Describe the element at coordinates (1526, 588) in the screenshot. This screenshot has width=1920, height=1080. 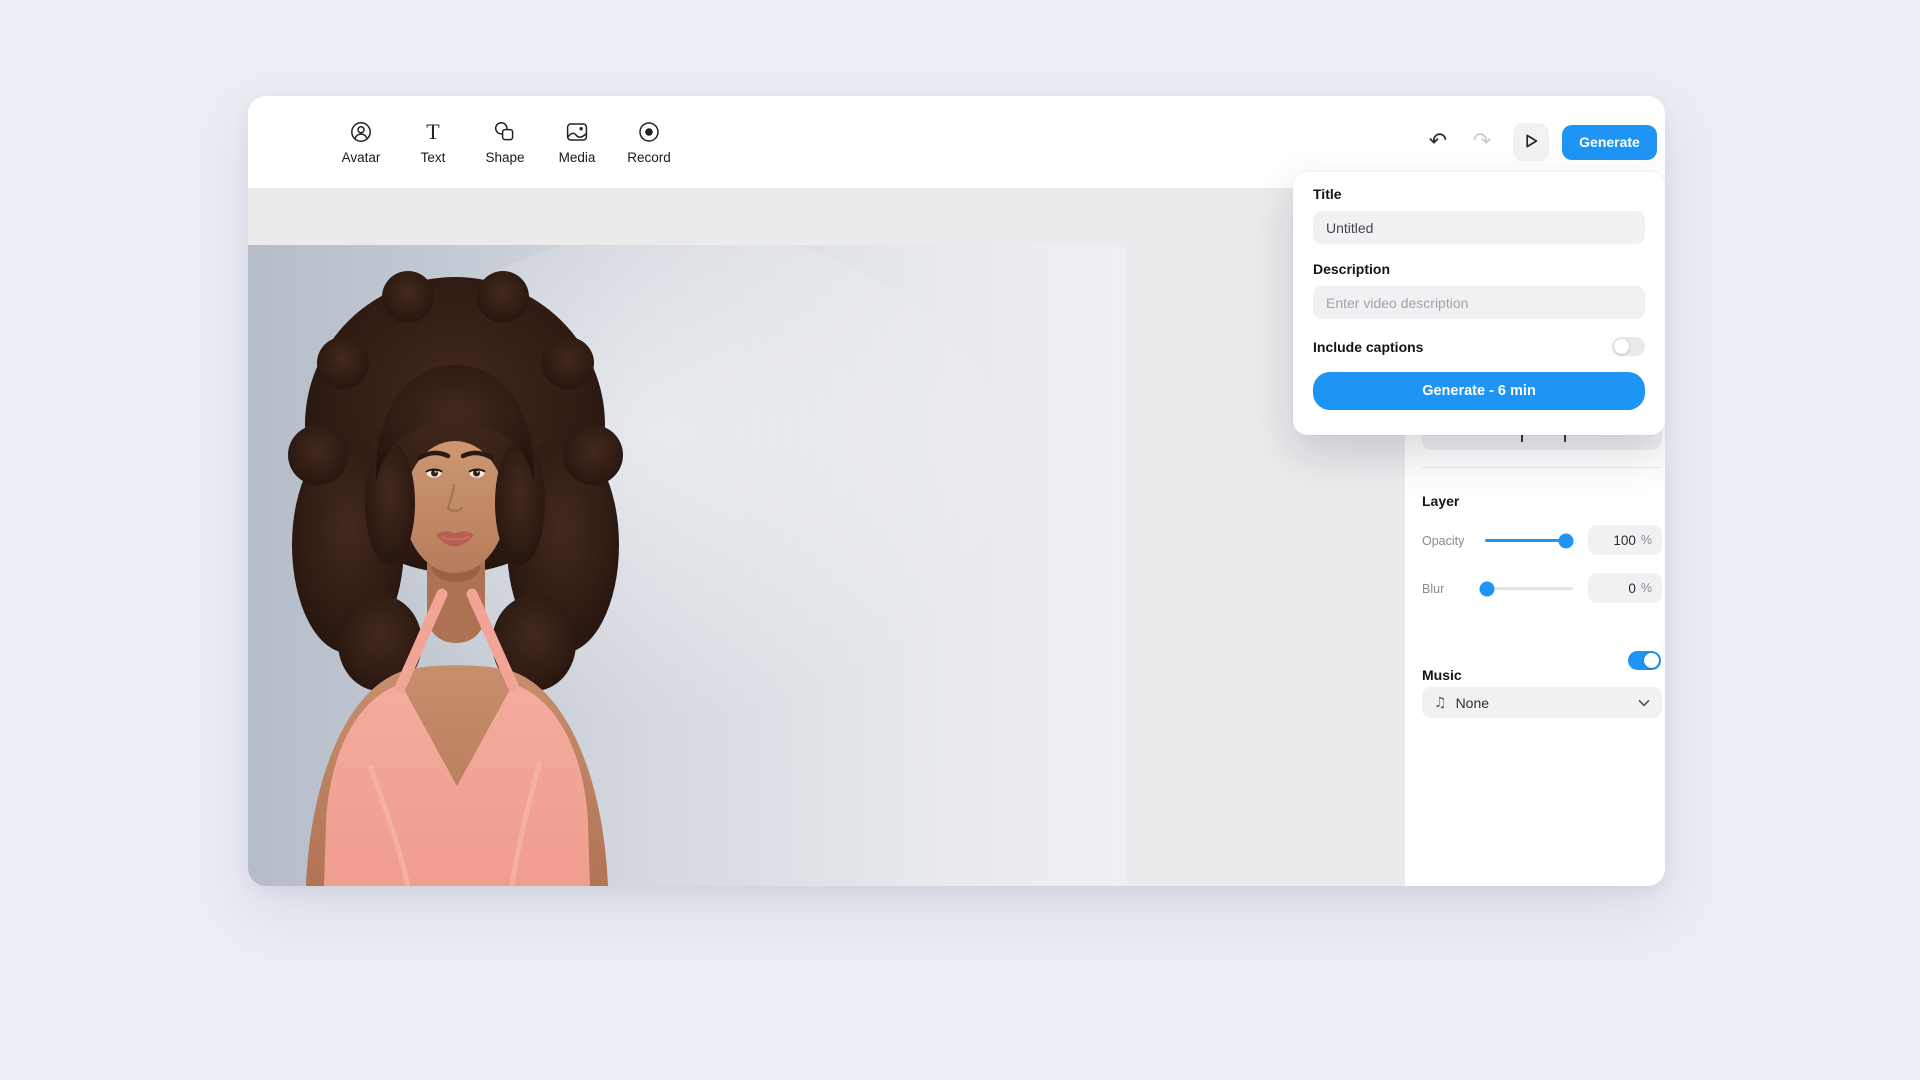
I see `blur-slider` at that location.